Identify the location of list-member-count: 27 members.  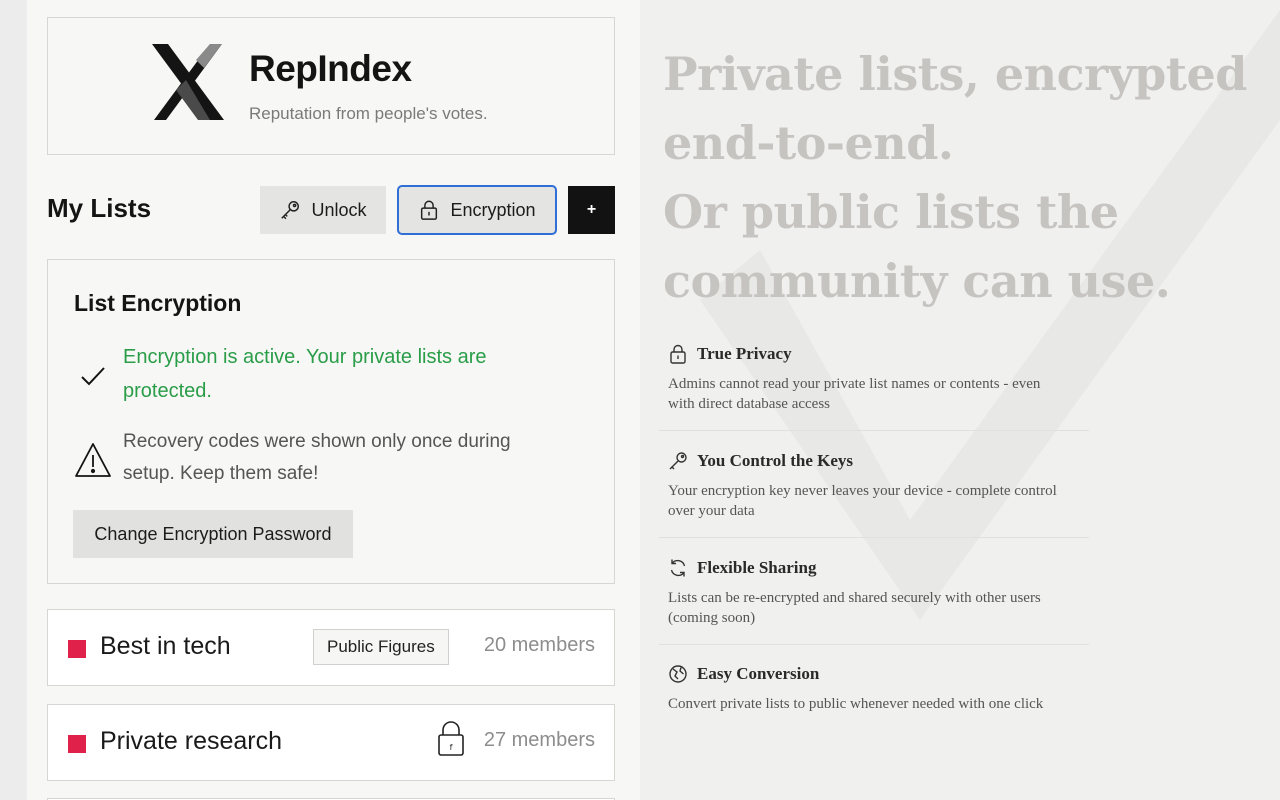
(539, 740).